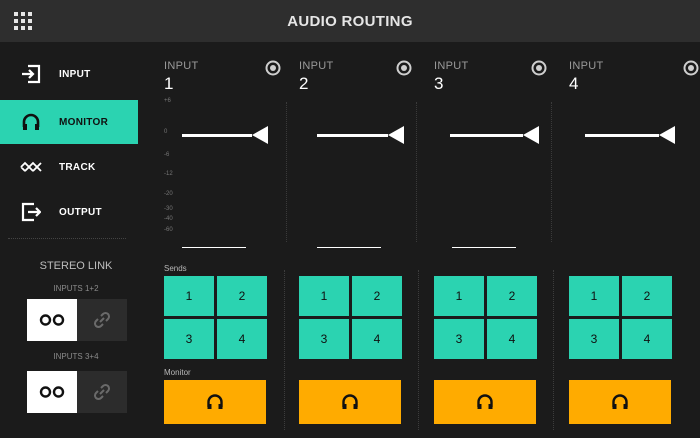  Describe the element at coordinates (31, 74) in the screenshot. I see `input-arrow-icon` at that location.